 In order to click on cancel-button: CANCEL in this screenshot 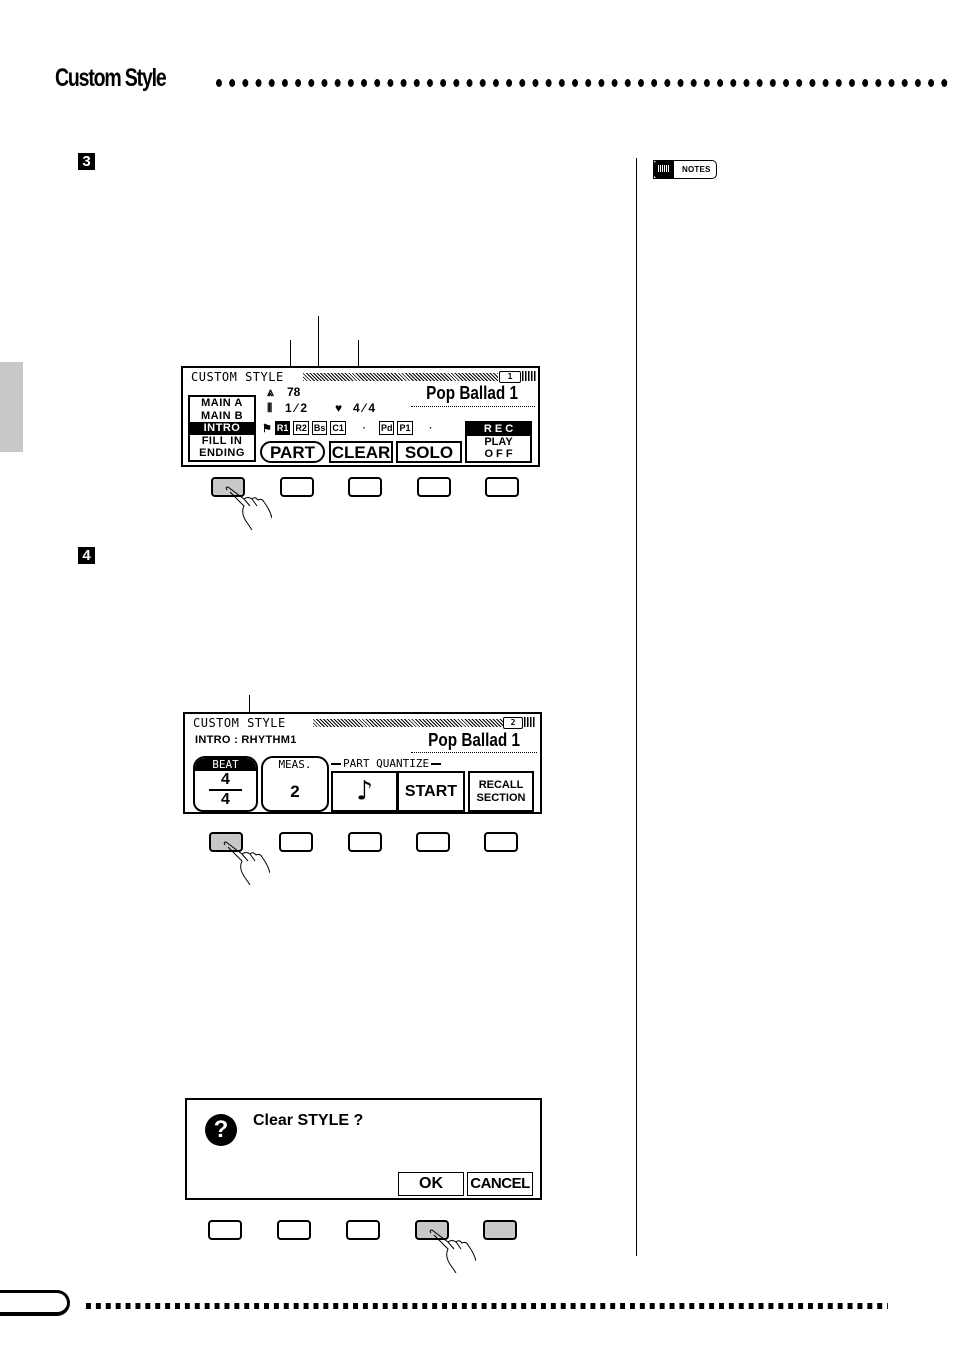, I will do `click(500, 1184)`.